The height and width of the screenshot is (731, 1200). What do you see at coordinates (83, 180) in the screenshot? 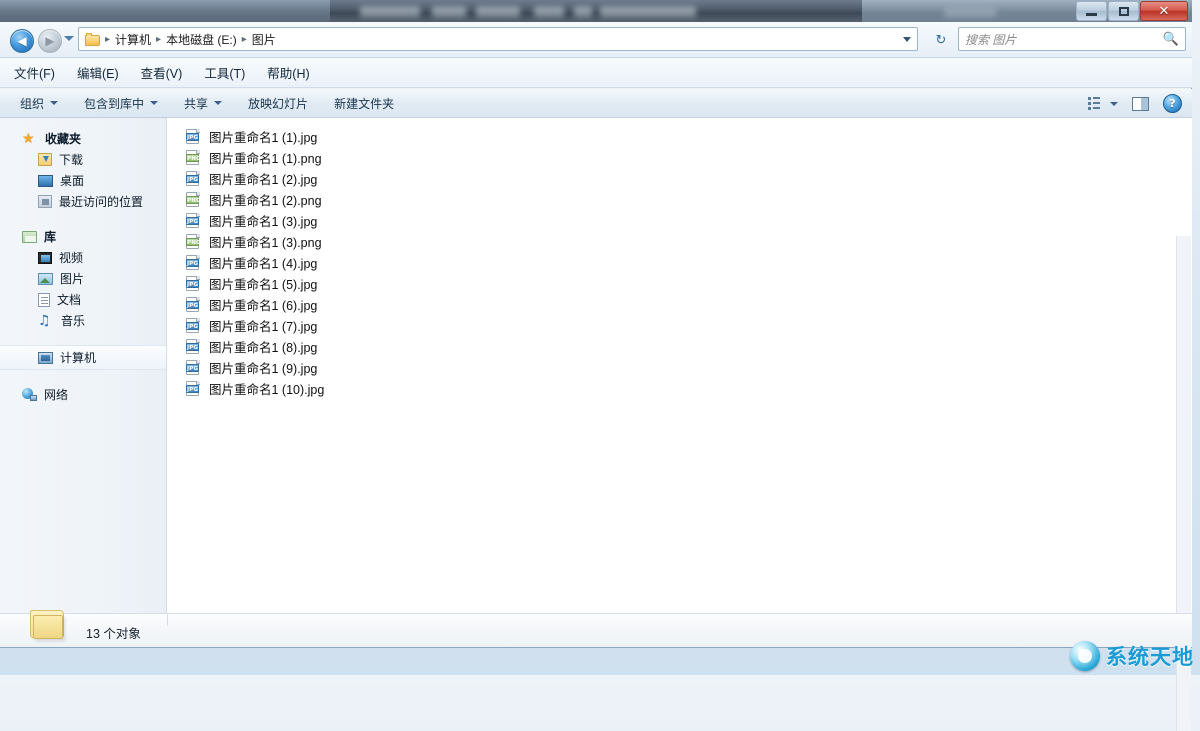
I see `sidebar-item-desktop: 桌面` at bounding box center [83, 180].